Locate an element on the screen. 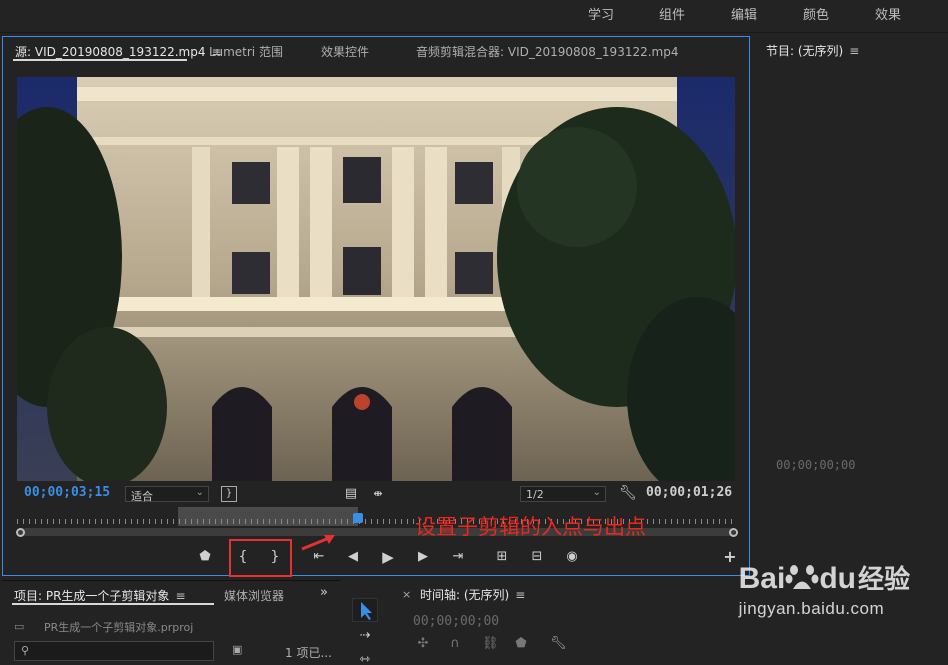  annotation-highlight-box is located at coordinates (260, 558).